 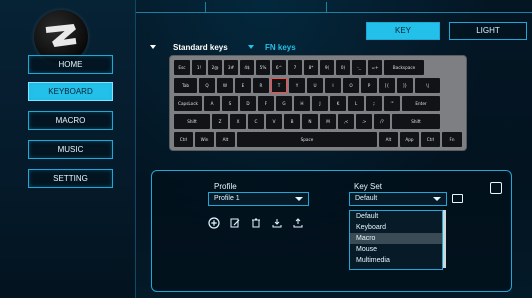 I want to click on key-backspace: Backspace, so click(x=404, y=67).